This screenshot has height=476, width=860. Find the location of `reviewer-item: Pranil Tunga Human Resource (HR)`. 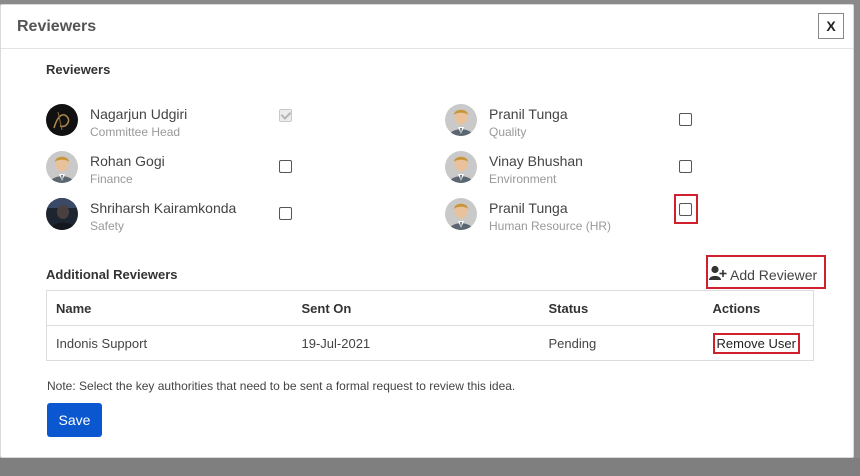

reviewer-item: Pranil Tunga Human Resource (HR) is located at coordinates (595, 218).